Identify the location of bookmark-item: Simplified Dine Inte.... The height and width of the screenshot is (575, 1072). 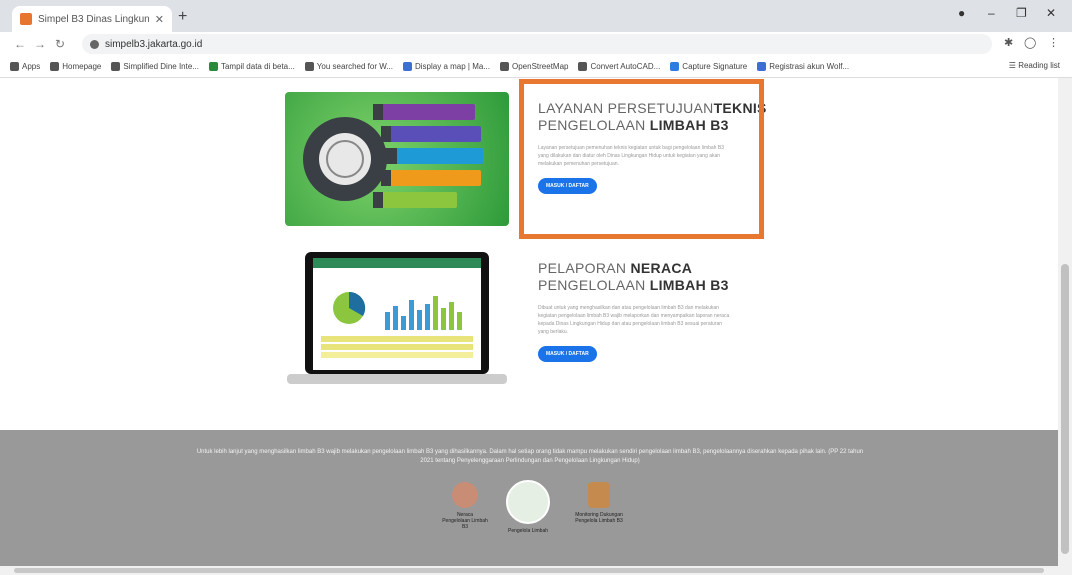
(155, 66).